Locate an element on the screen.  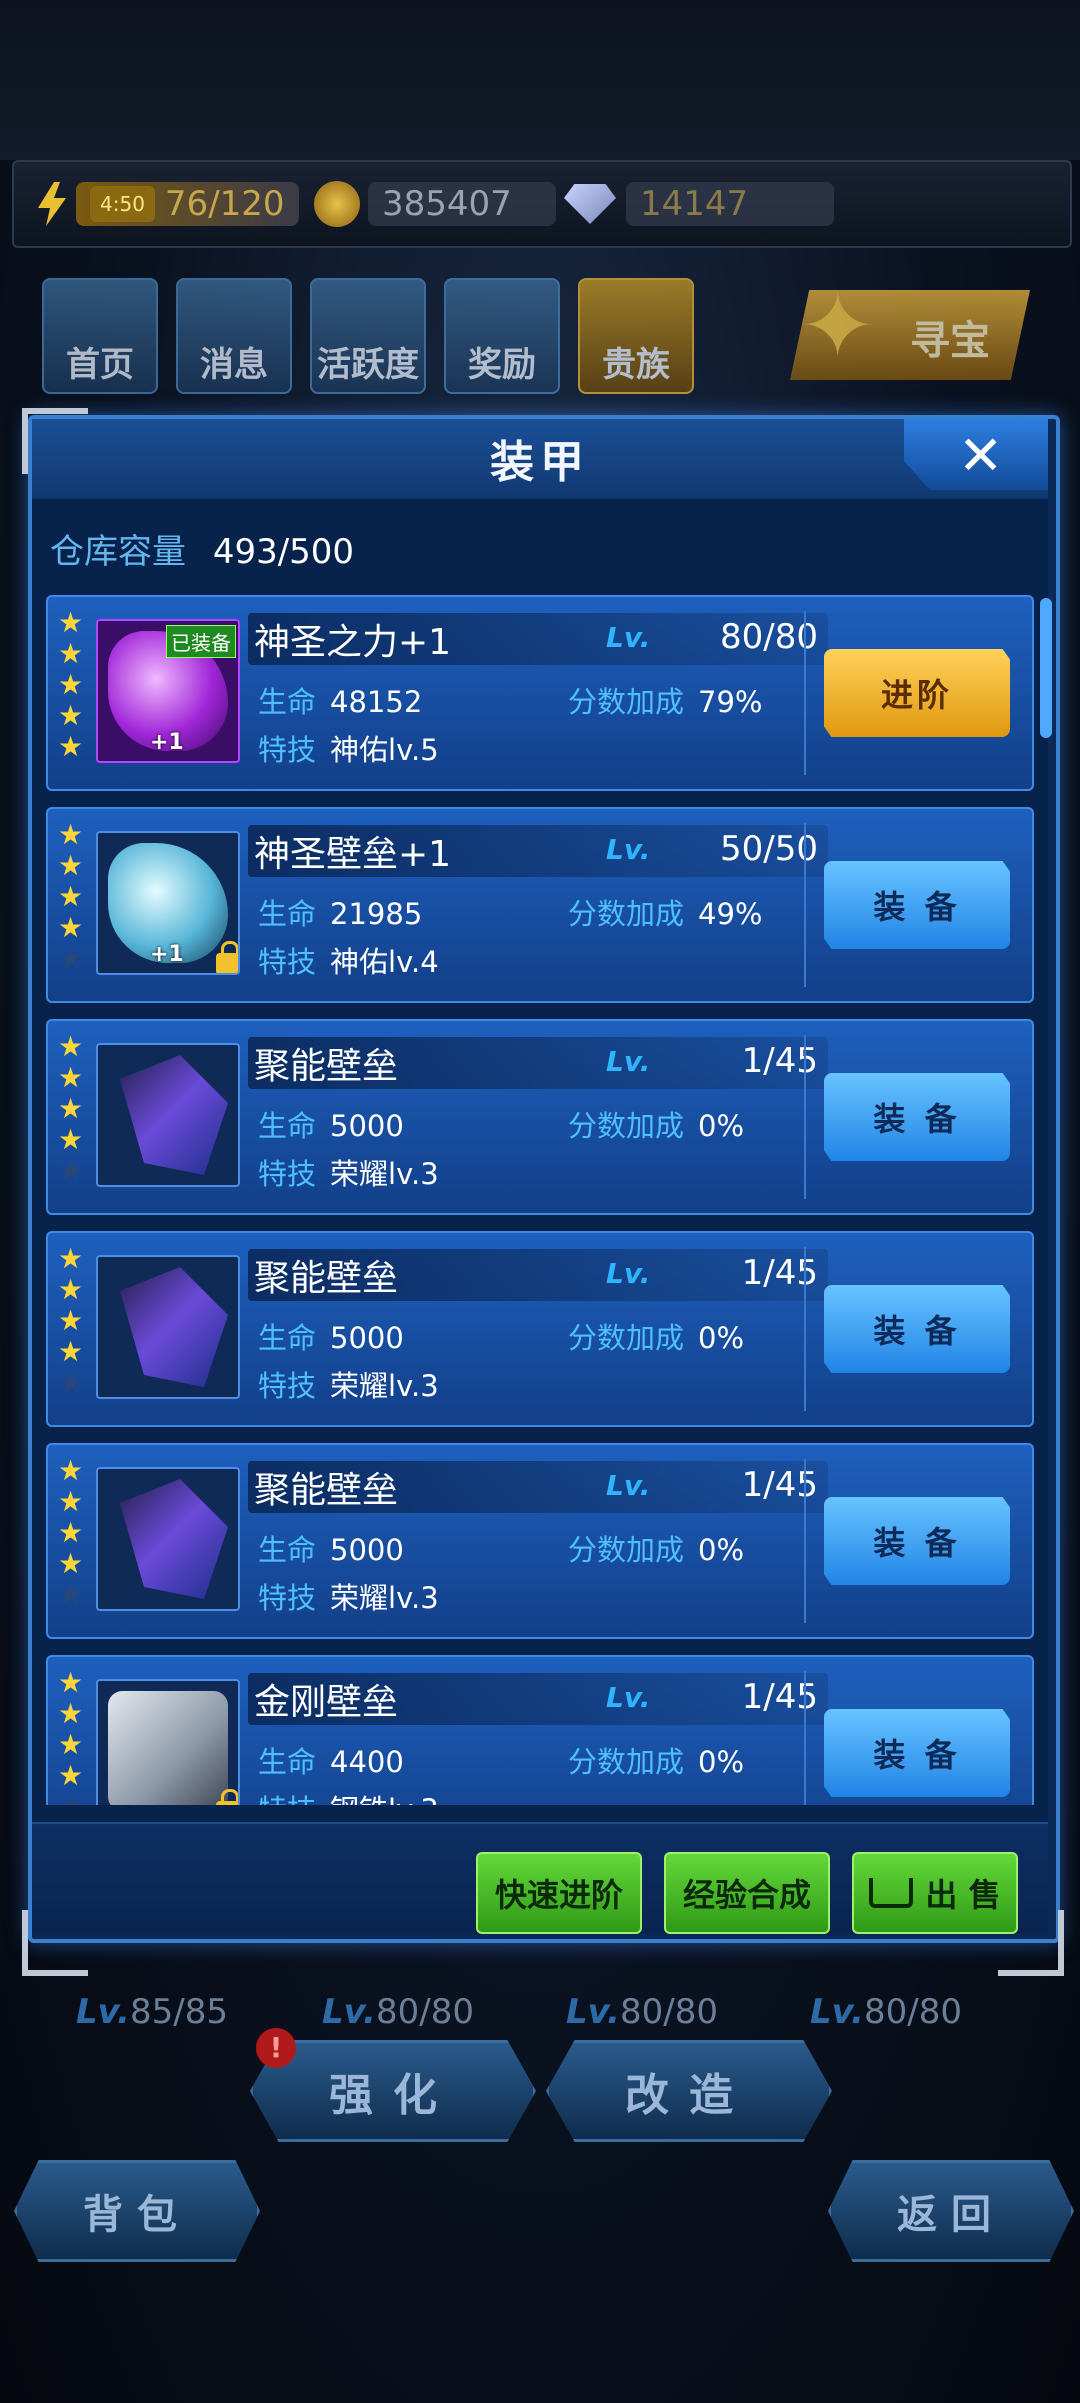
hp-value: 4400 is located at coordinates (367, 1762).